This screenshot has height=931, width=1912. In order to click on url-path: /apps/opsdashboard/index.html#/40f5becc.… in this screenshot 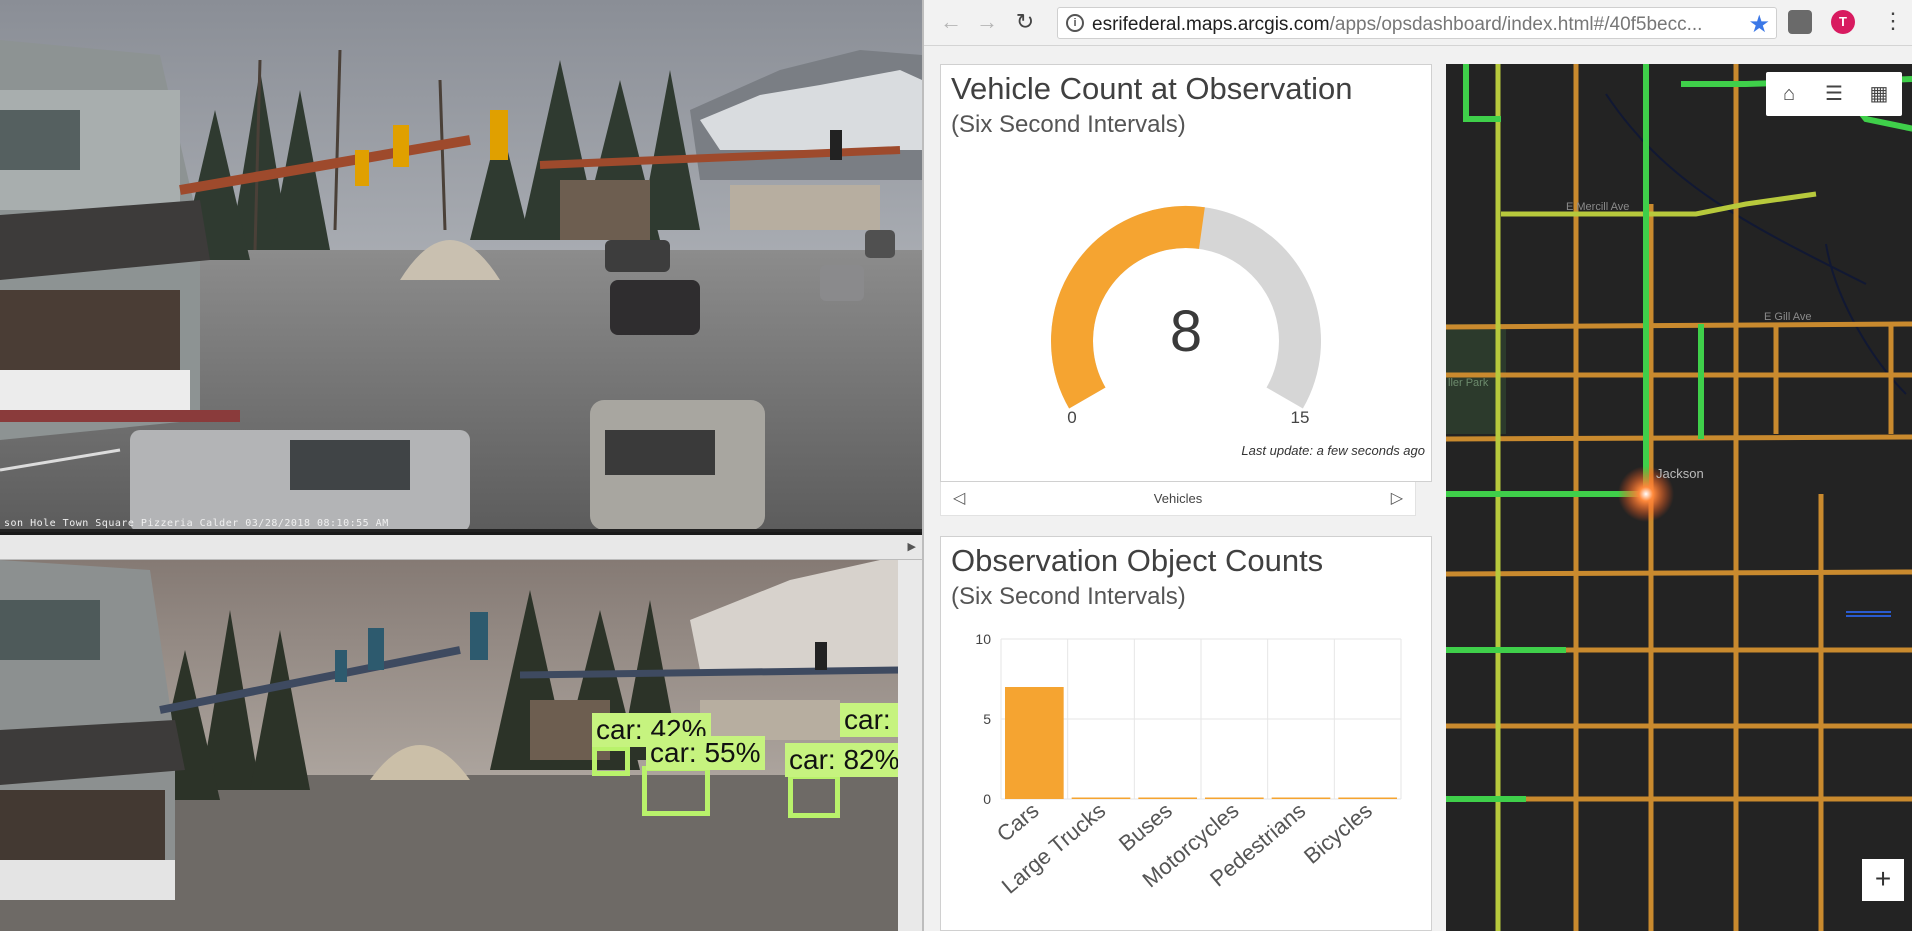, I will do `click(1516, 24)`.